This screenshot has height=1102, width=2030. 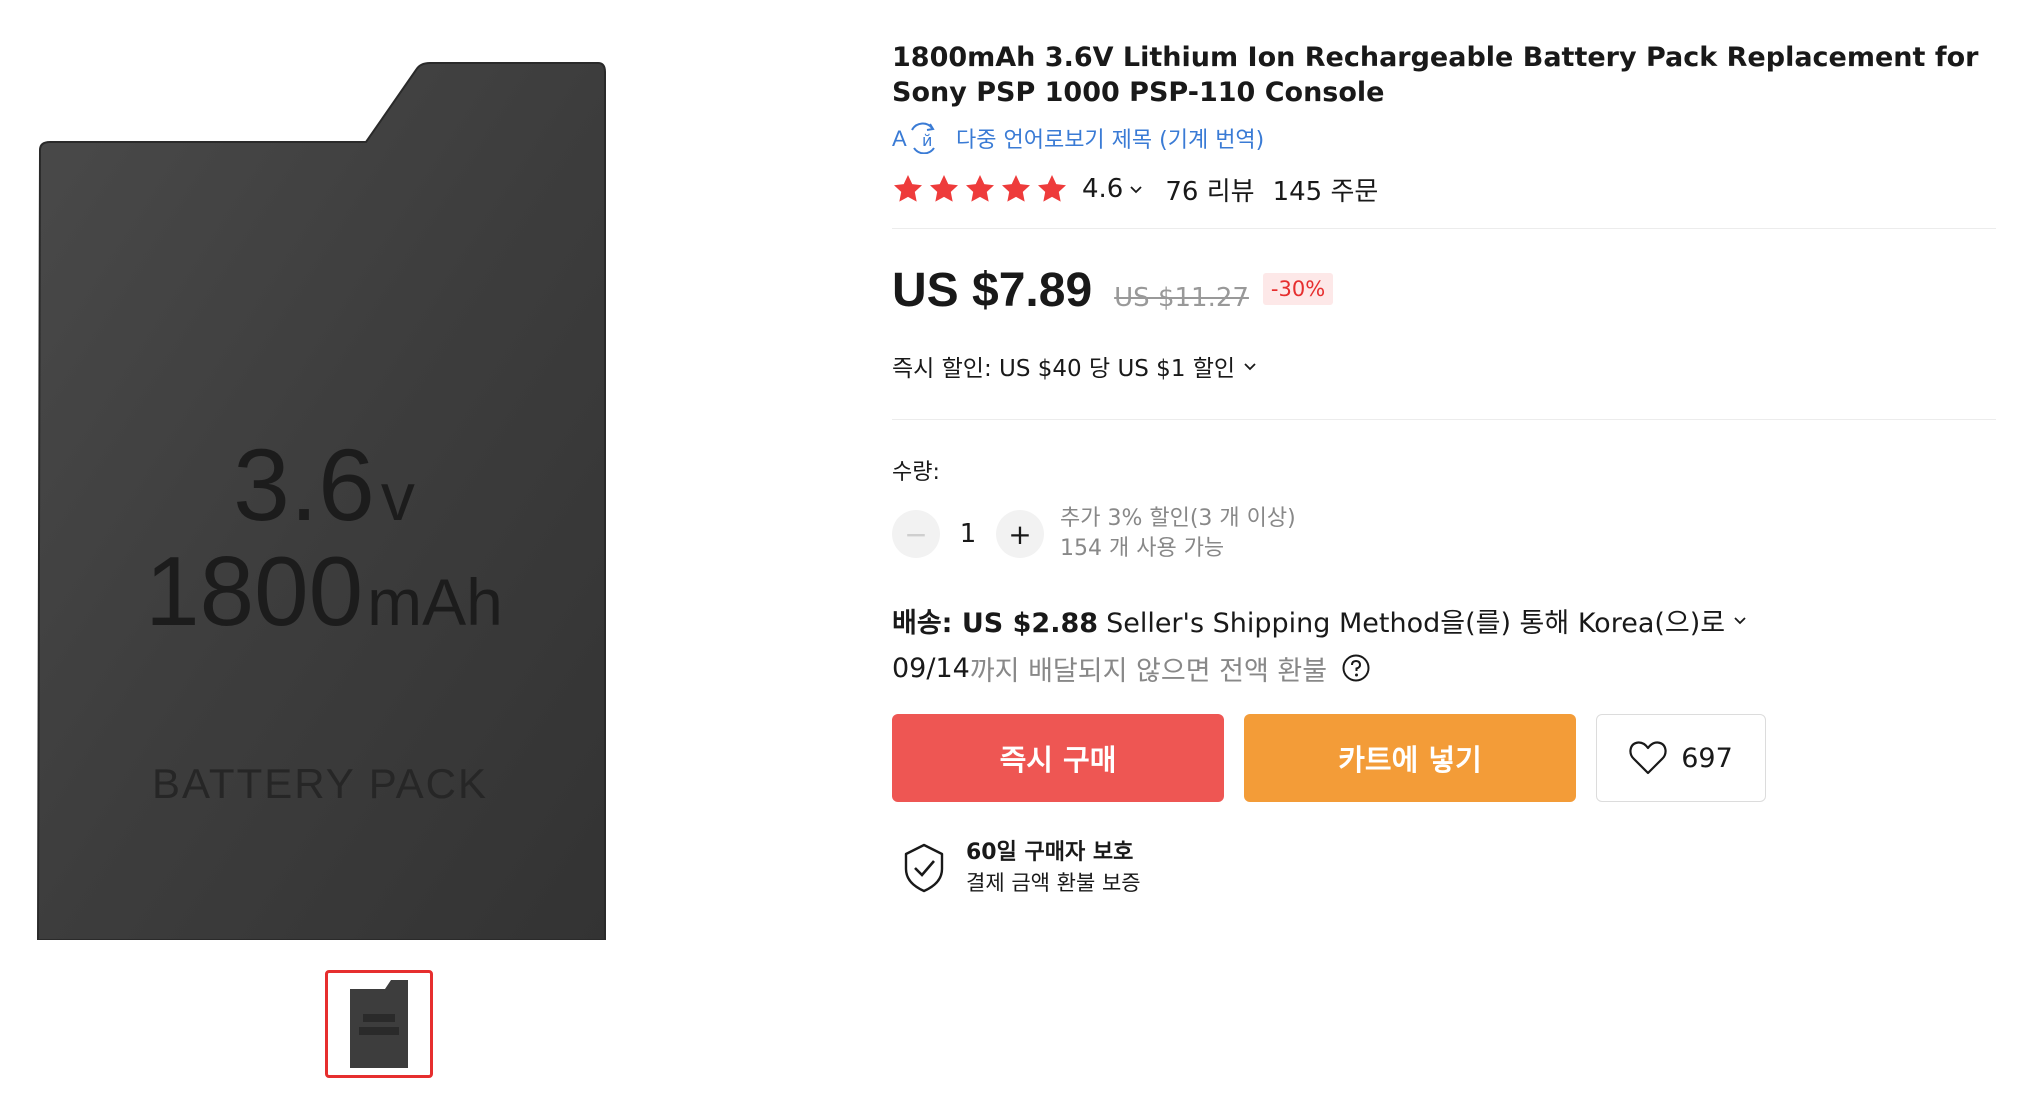 I want to click on wishlist-button: 697, so click(x=1681, y=758).